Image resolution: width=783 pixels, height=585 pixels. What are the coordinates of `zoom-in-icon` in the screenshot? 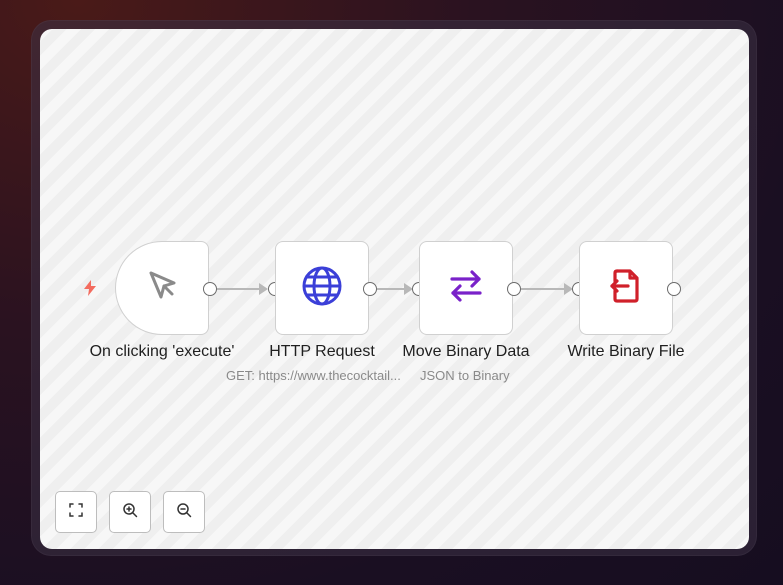 It's located at (130, 512).